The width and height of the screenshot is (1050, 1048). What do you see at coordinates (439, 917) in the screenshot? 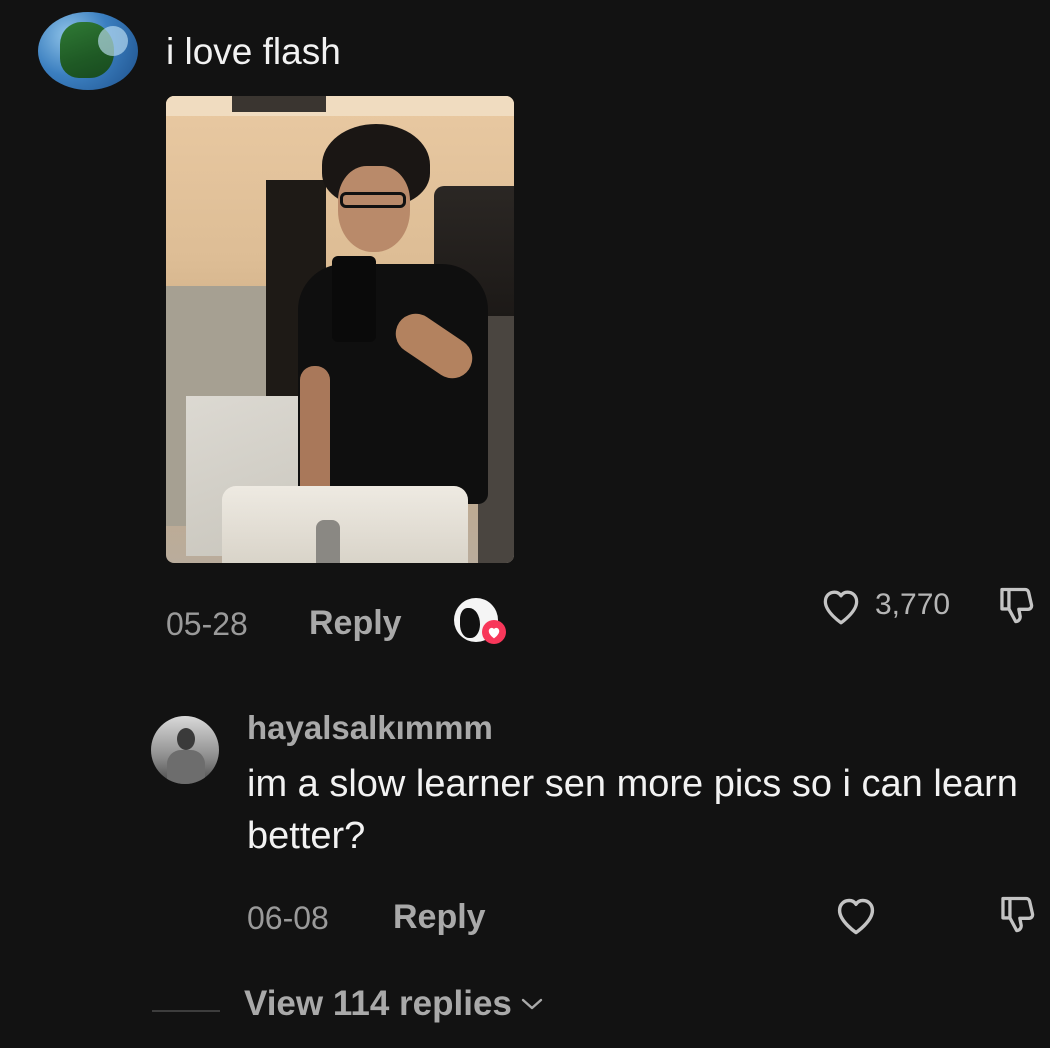
I see `reply-reply-button: Reply` at bounding box center [439, 917].